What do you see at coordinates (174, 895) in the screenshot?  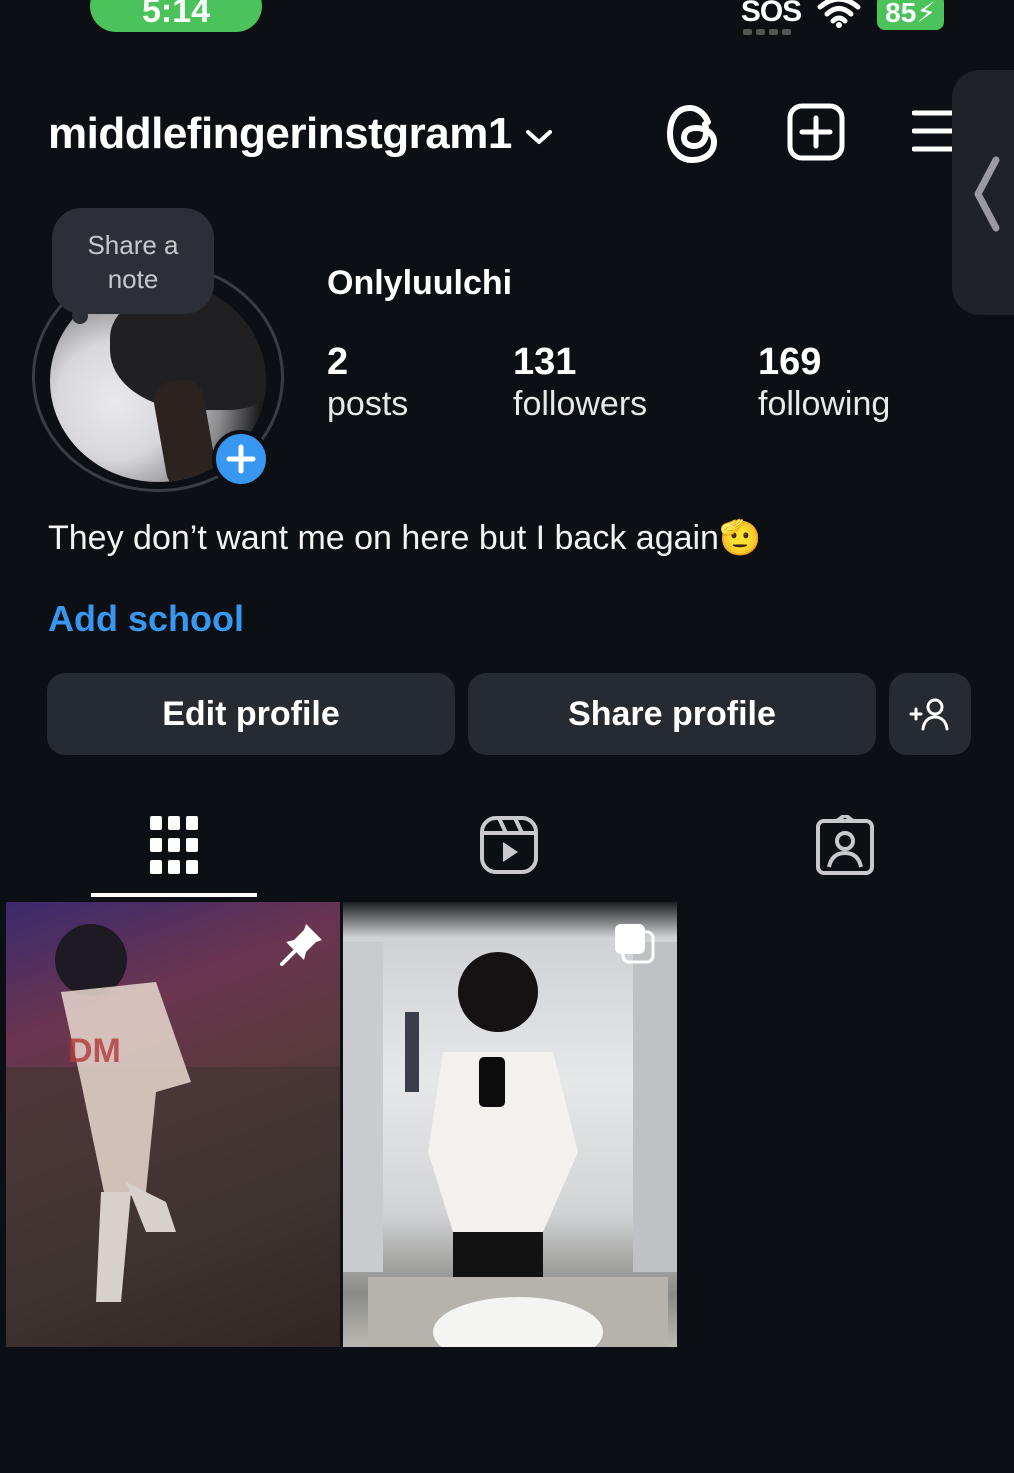 I see `active-tab-indicator` at bounding box center [174, 895].